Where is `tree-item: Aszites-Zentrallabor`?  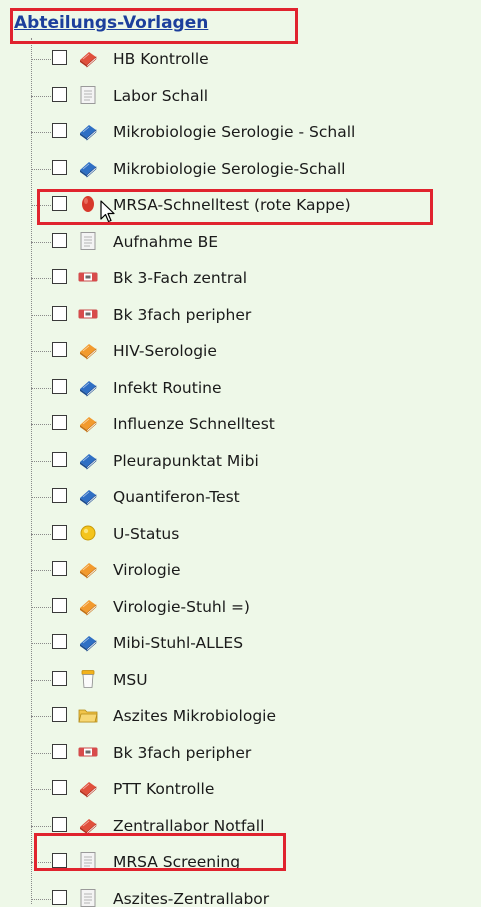
tree-item: Aszites-Zentrallabor is located at coordinates (251, 894).